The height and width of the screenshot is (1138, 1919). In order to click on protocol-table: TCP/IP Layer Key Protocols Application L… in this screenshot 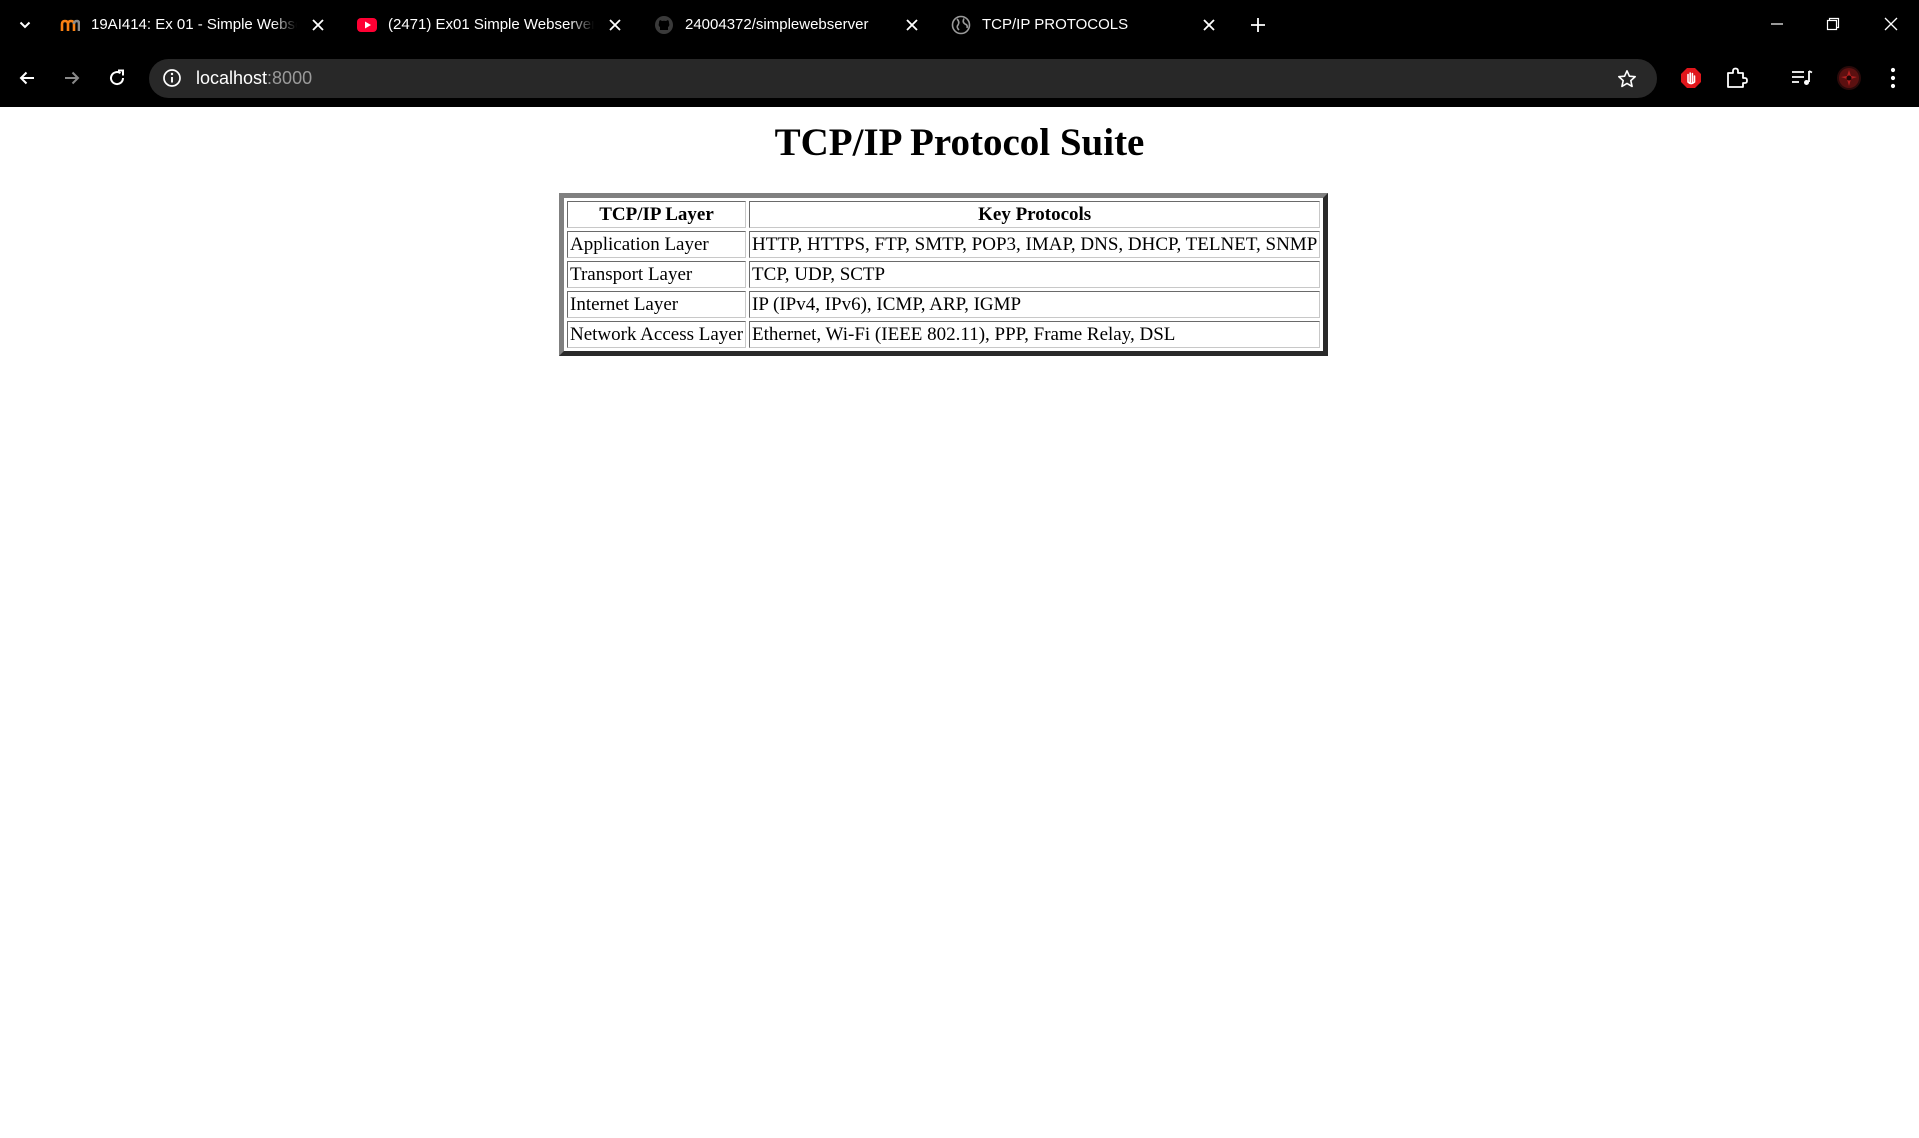, I will do `click(944, 274)`.